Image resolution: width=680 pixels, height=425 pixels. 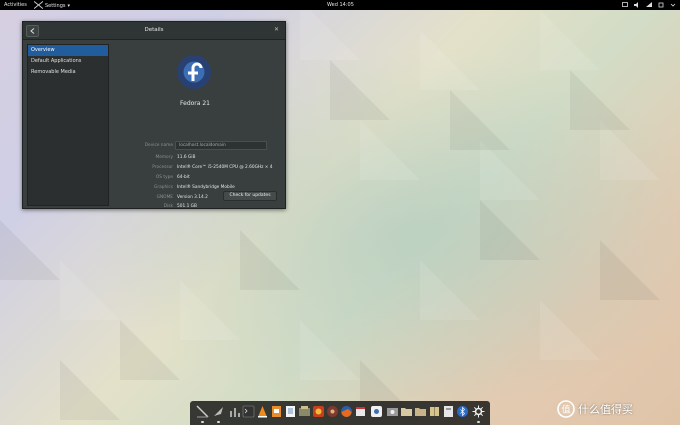 What do you see at coordinates (346, 411) in the screenshot?
I see `firefox-icon` at bounding box center [346, 411].